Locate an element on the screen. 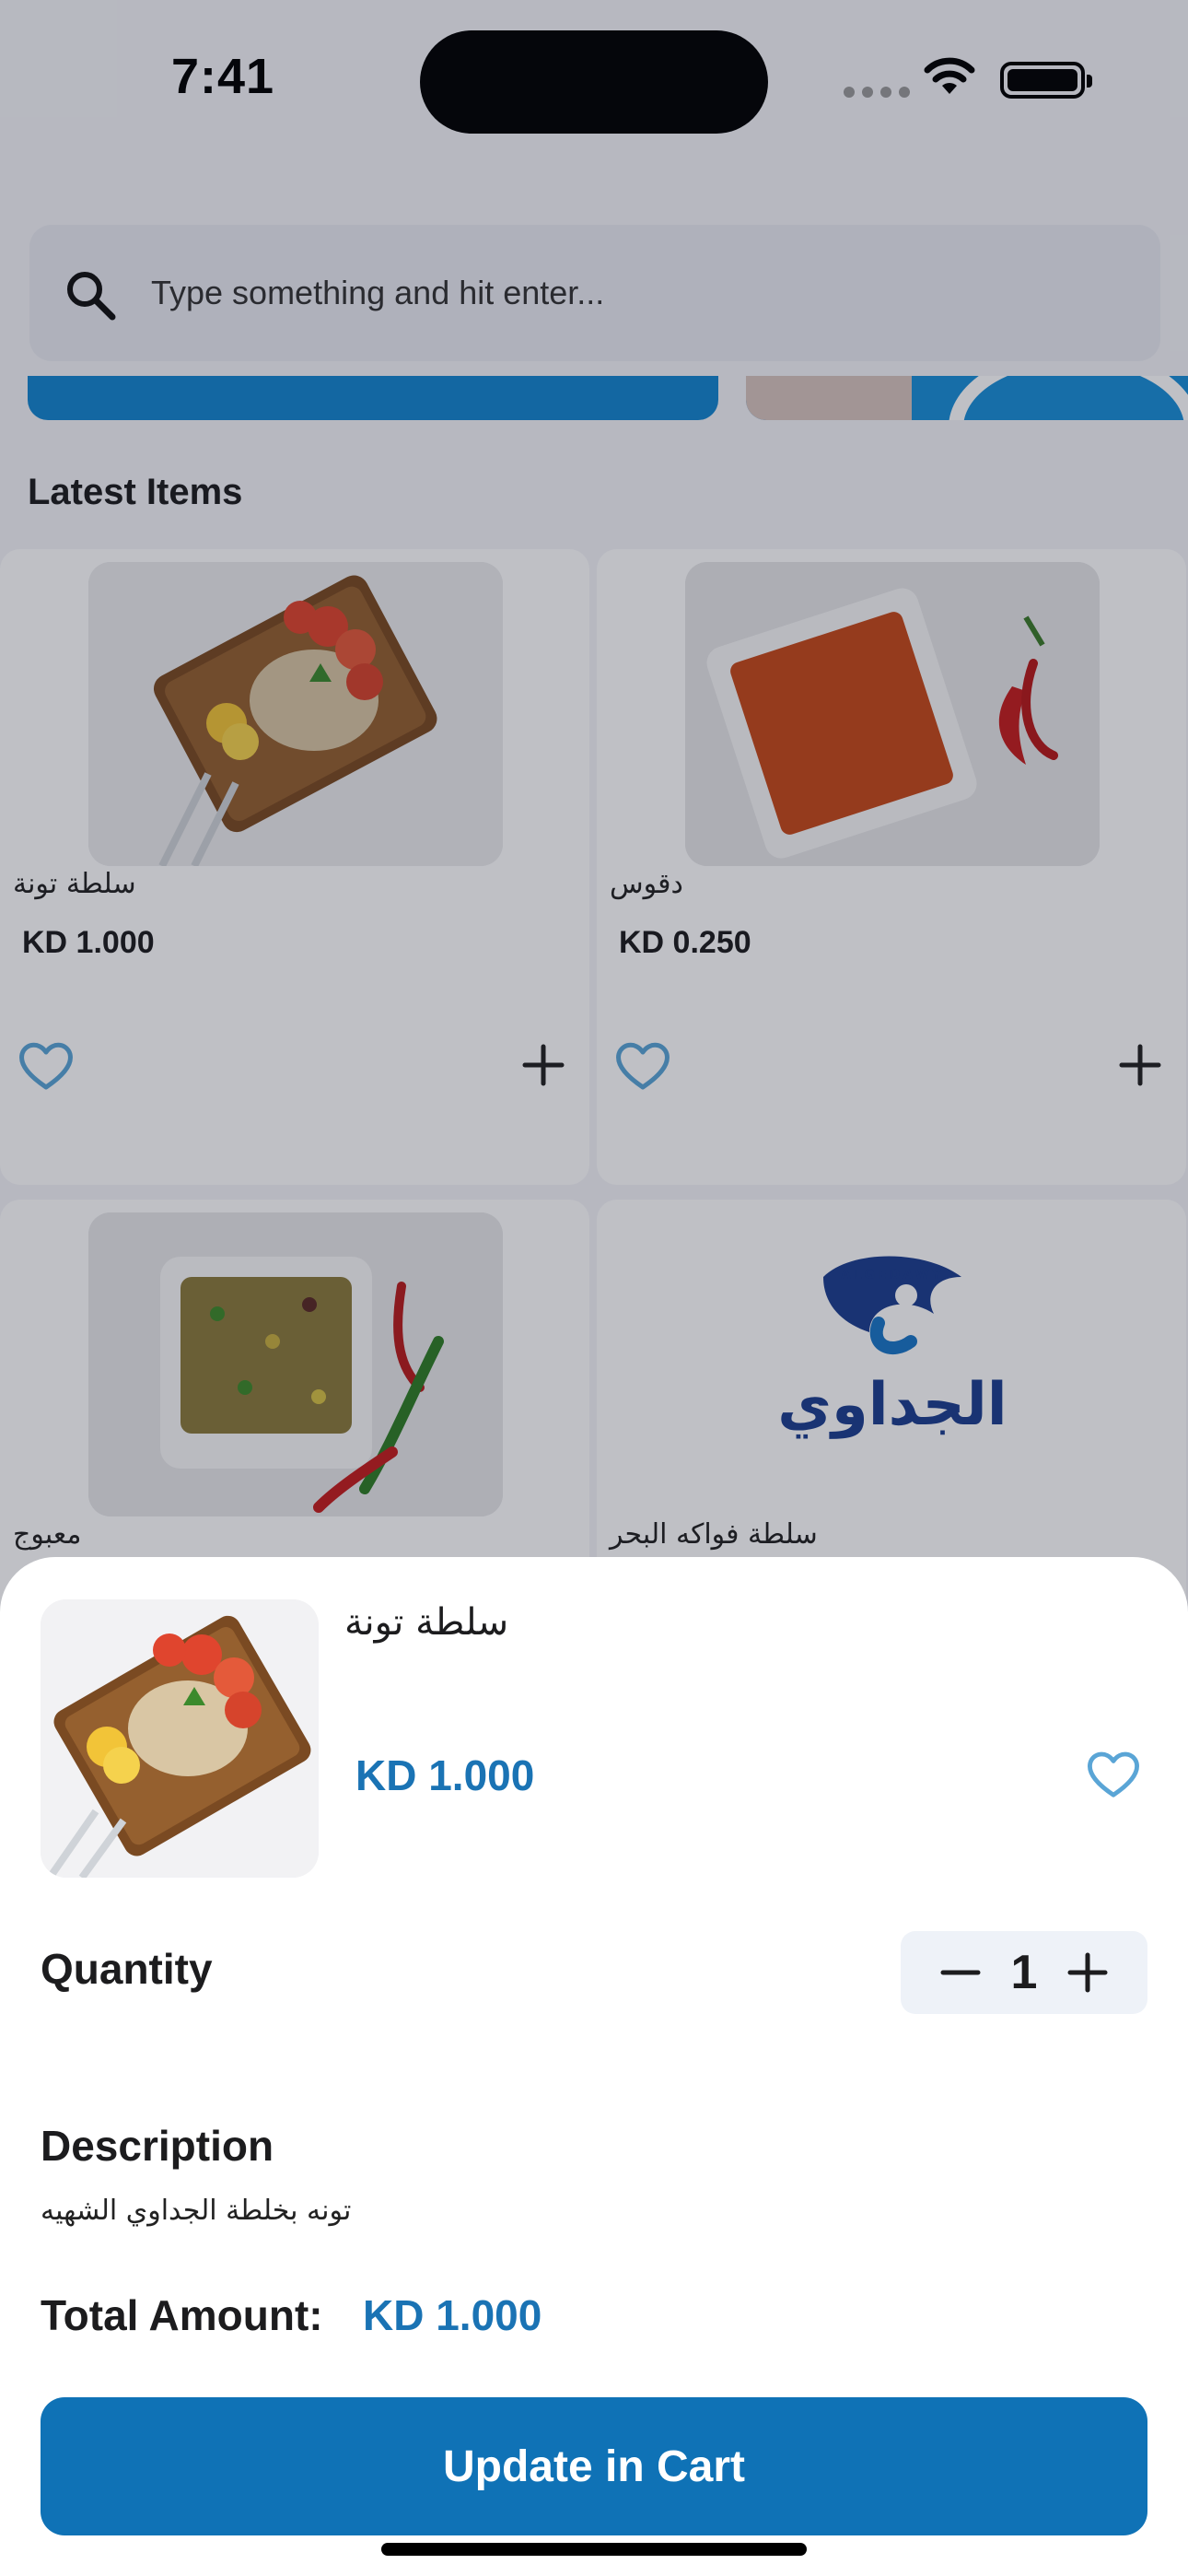  home-indicator is located at coordinates (594, 2549).